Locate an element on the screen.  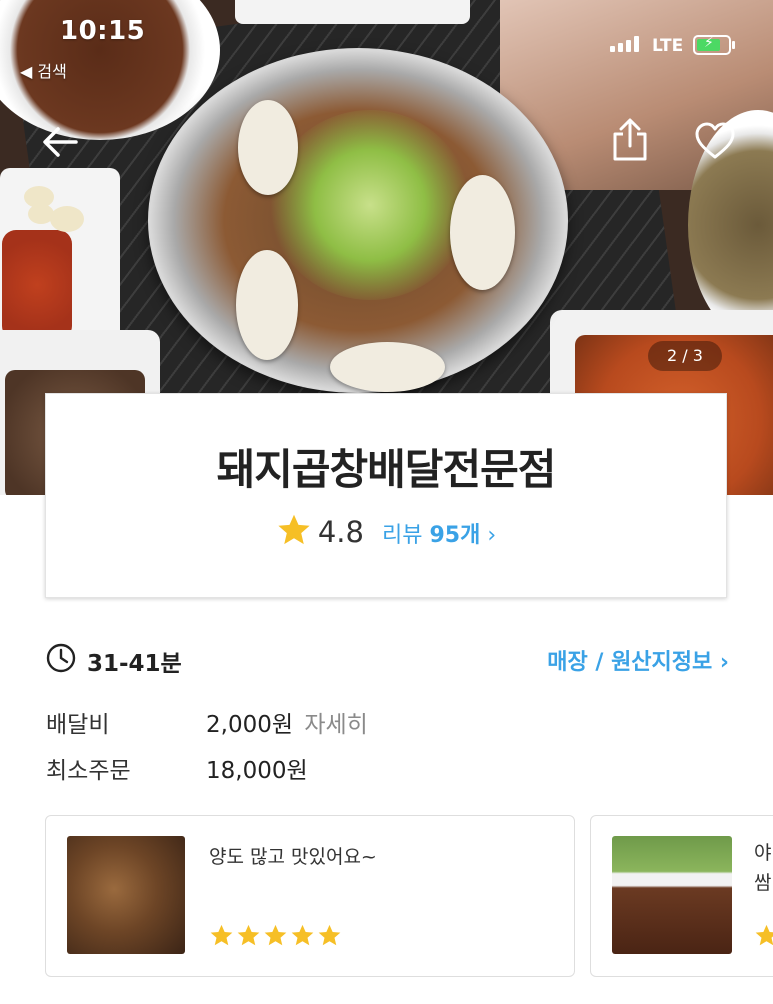
chevron-right-icon: › is located at coordinates (492, 535).